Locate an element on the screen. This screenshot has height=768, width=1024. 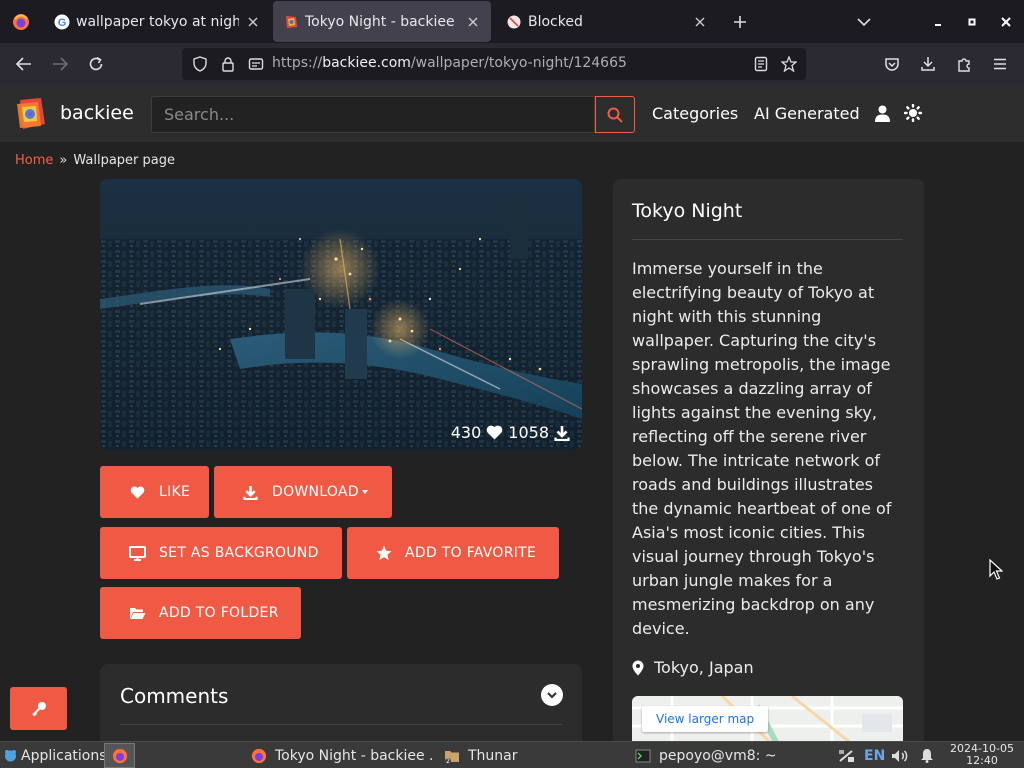
embedded-map: View larger map is located at coordinates (767, 720).